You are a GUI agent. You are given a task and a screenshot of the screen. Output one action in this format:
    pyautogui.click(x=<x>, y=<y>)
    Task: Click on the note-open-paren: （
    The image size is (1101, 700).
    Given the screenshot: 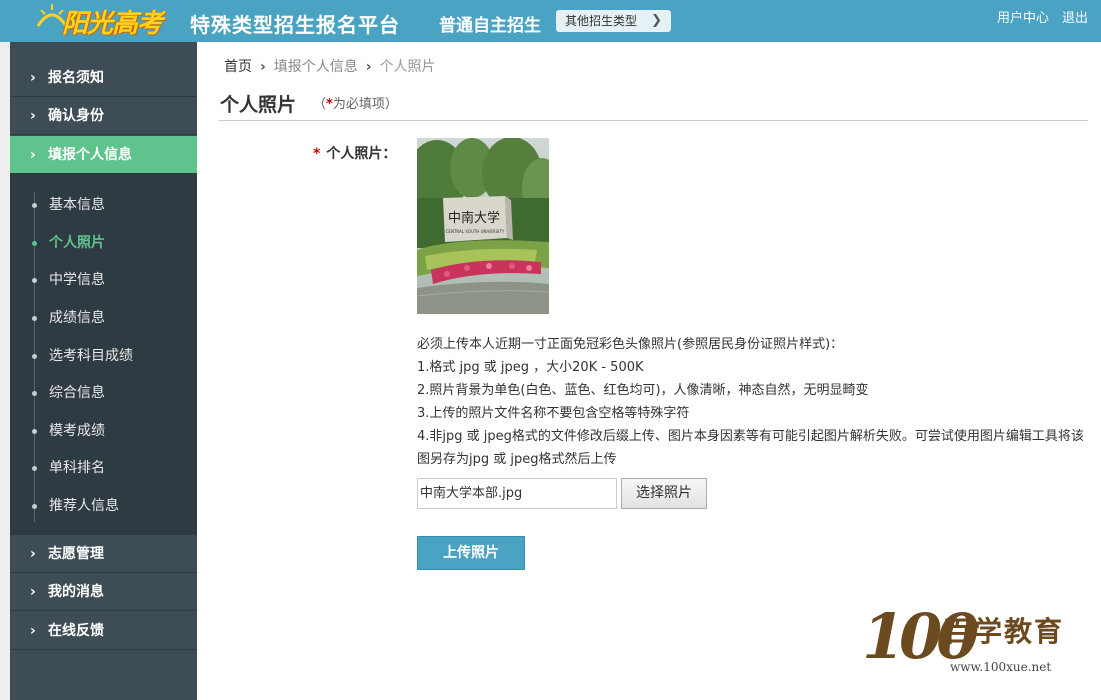 What is the action you would take?
    pyautogui.click(x=320, y=104)
    